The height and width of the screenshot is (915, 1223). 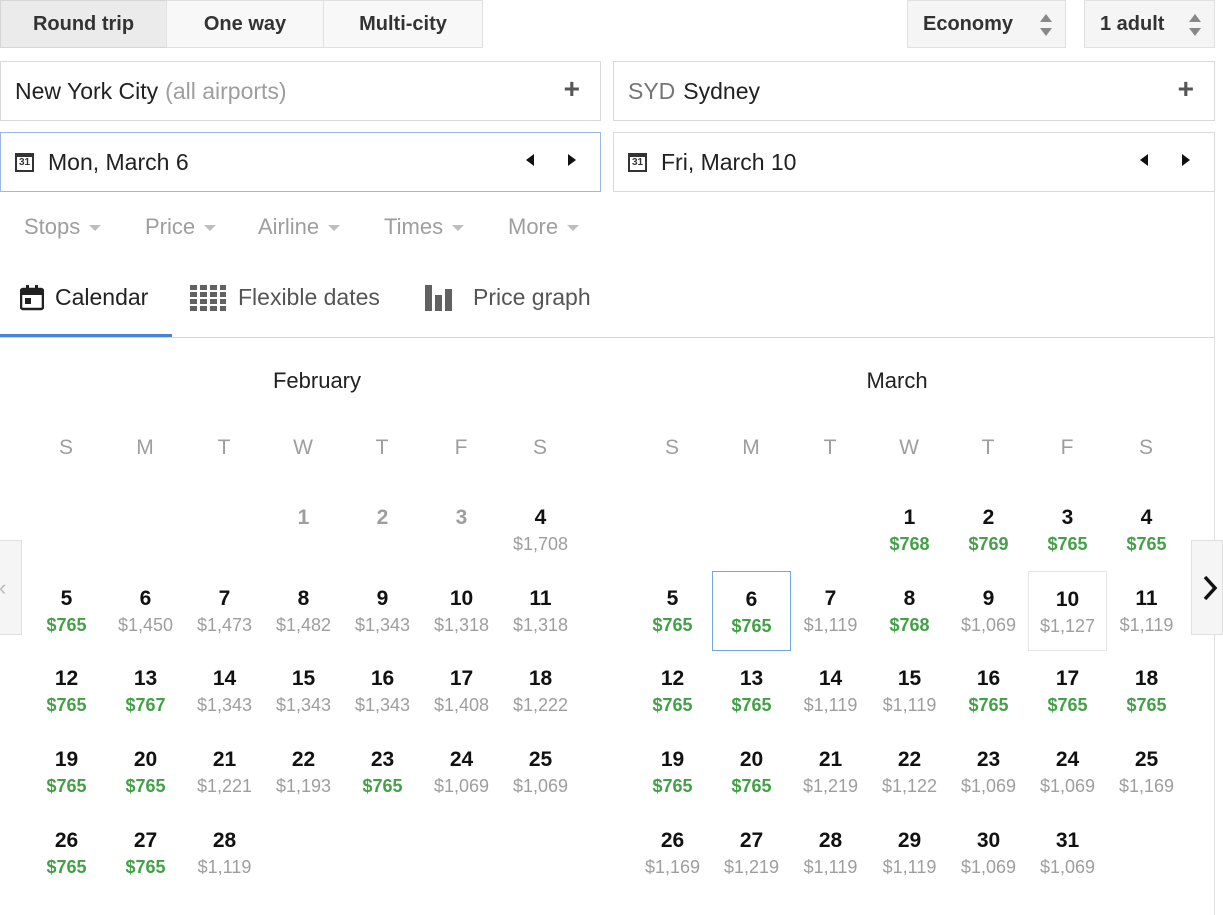 What do you see at coordinates (303, 772) in the screenshot?
I see `calendar-day: 22 $1,193` at bounding box center [303, 772].